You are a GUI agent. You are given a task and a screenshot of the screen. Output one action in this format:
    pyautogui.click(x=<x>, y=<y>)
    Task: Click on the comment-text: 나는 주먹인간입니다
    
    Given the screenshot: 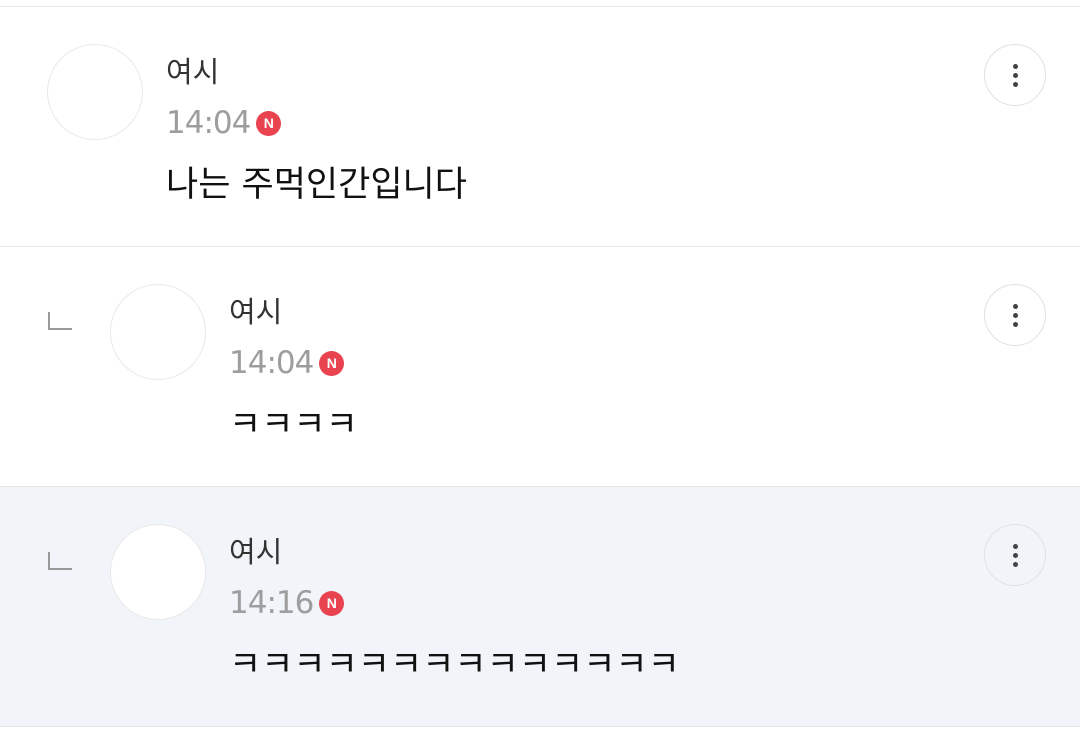 What is the action you would take?
    pyautogui.click(x=316, y=185)
    